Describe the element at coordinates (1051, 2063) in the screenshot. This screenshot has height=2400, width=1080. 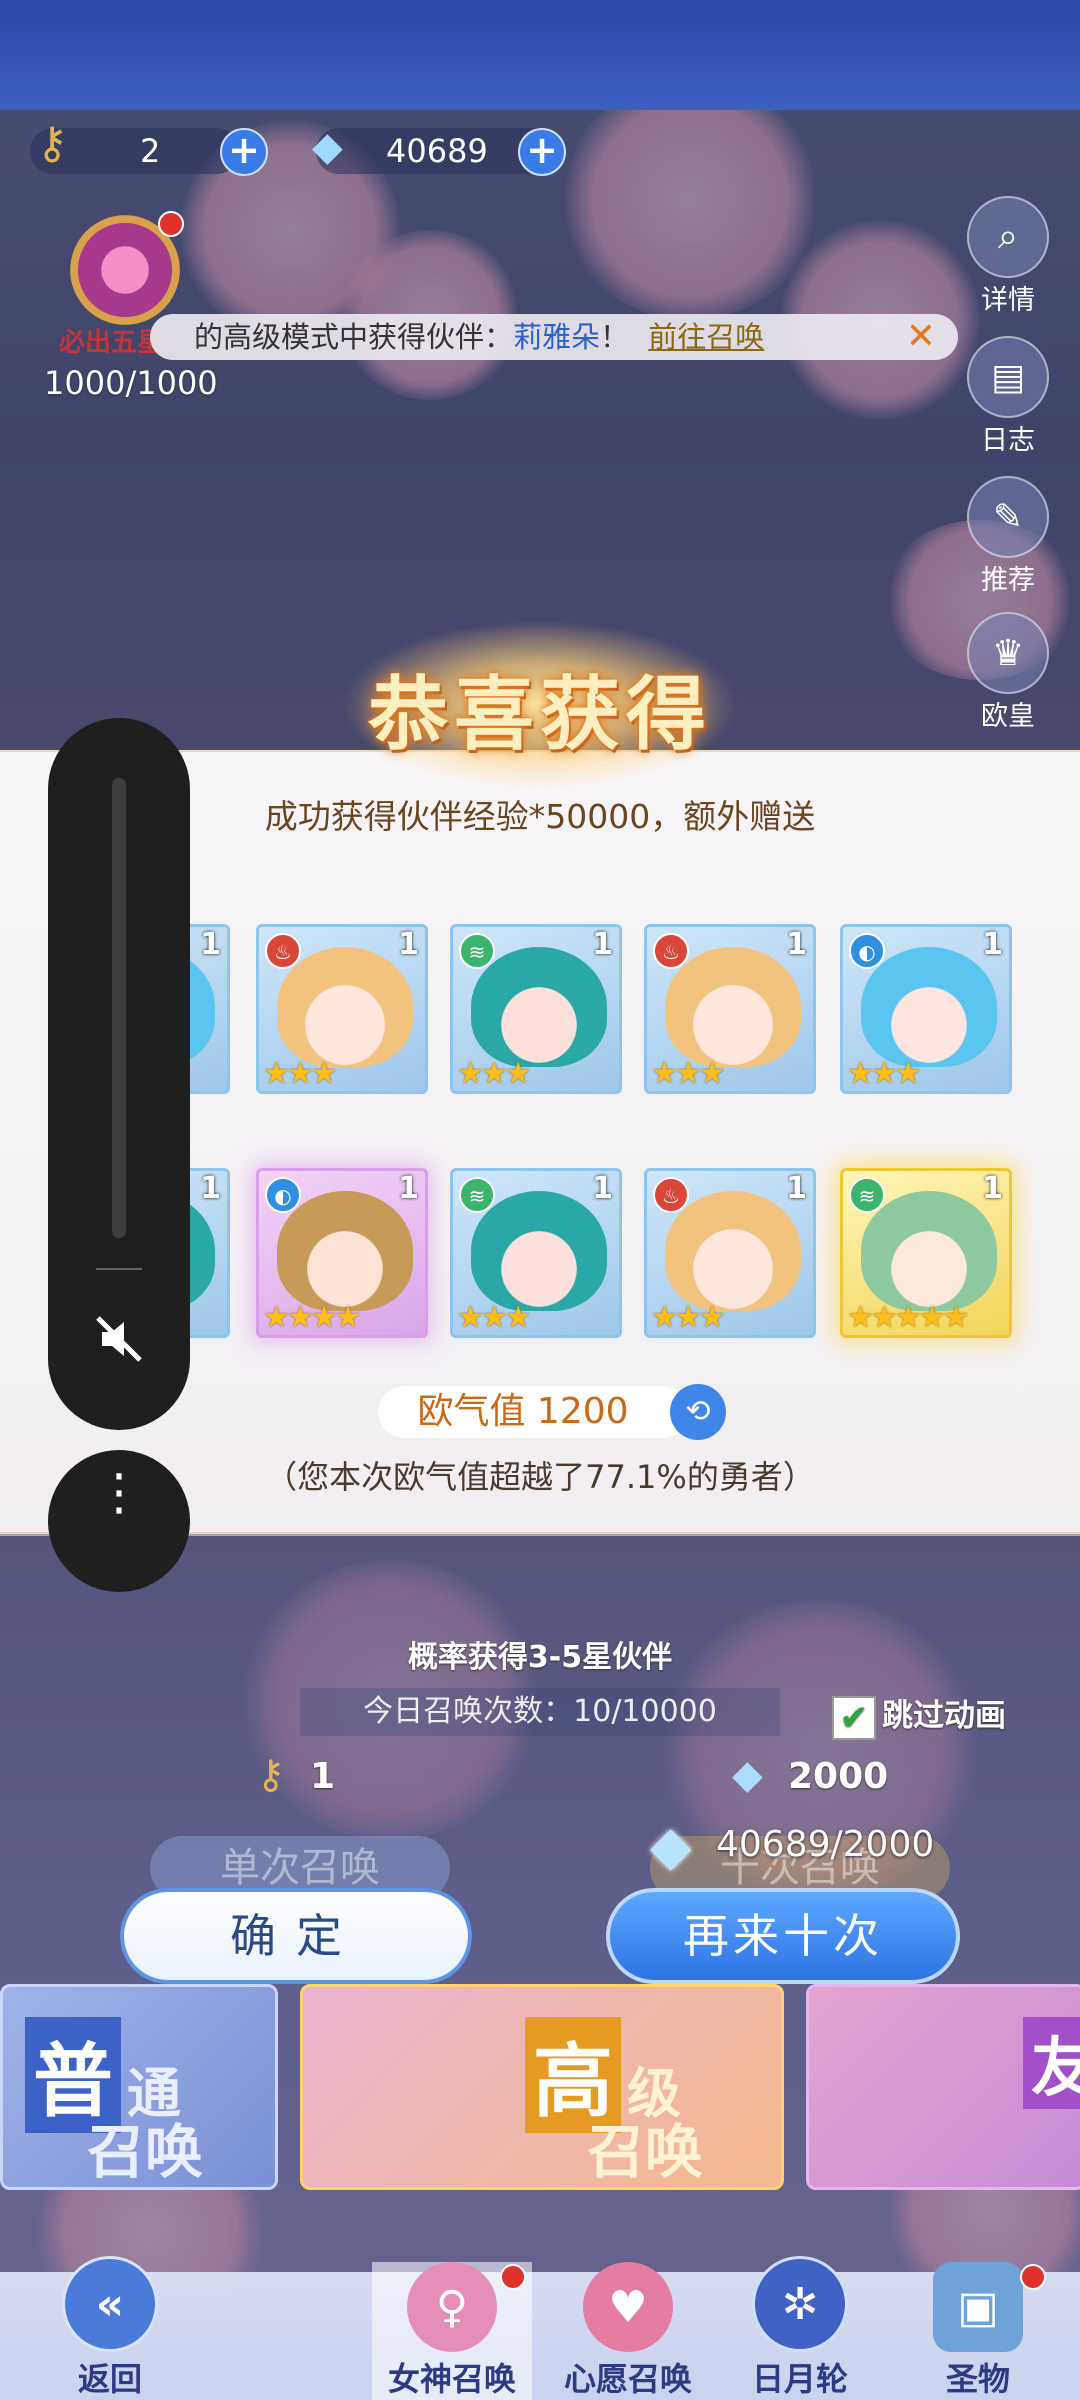
I see `banner-char: 友` at that location.